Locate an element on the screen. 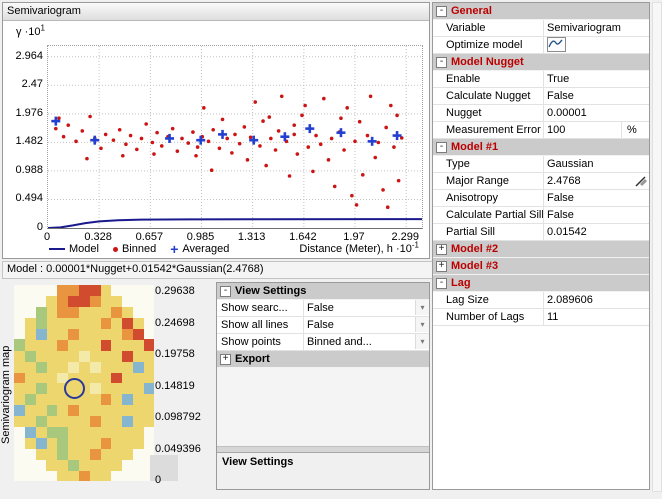 This screenshot has height=499, width=662. property-row-show-searc: Show searc... False ▾ is located at coordinates (323, 308).